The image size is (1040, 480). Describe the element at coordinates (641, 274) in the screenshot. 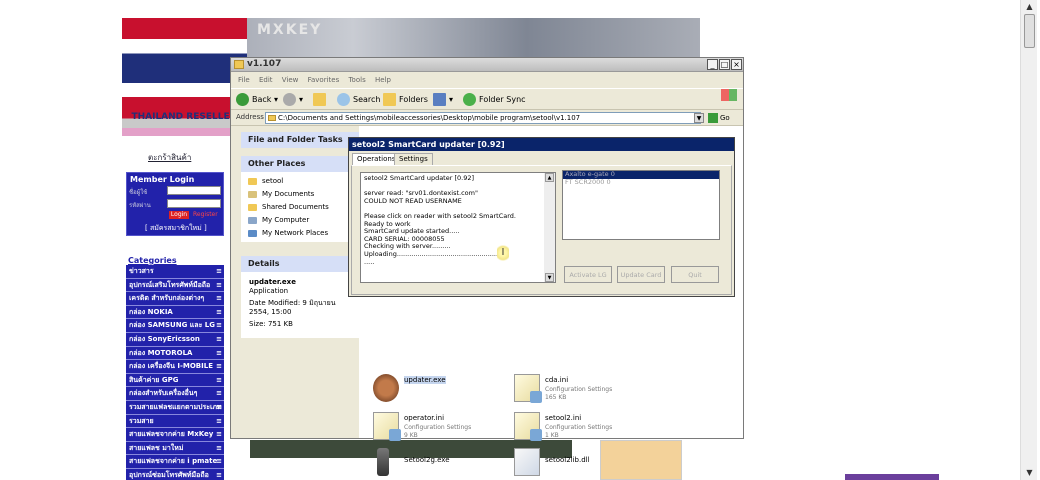

I see `update-card-button: Update Card` at that location.